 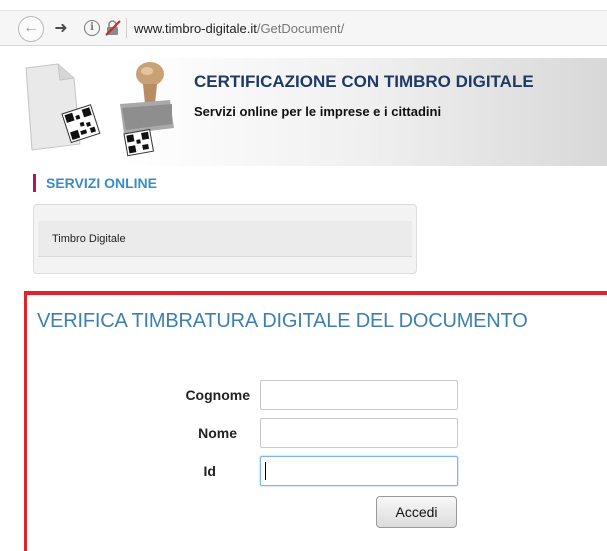 What do you see at coordinates (416, 512) in the screenshot?
I see `accedi-button: Accedi` at bounding box center [416, 512].